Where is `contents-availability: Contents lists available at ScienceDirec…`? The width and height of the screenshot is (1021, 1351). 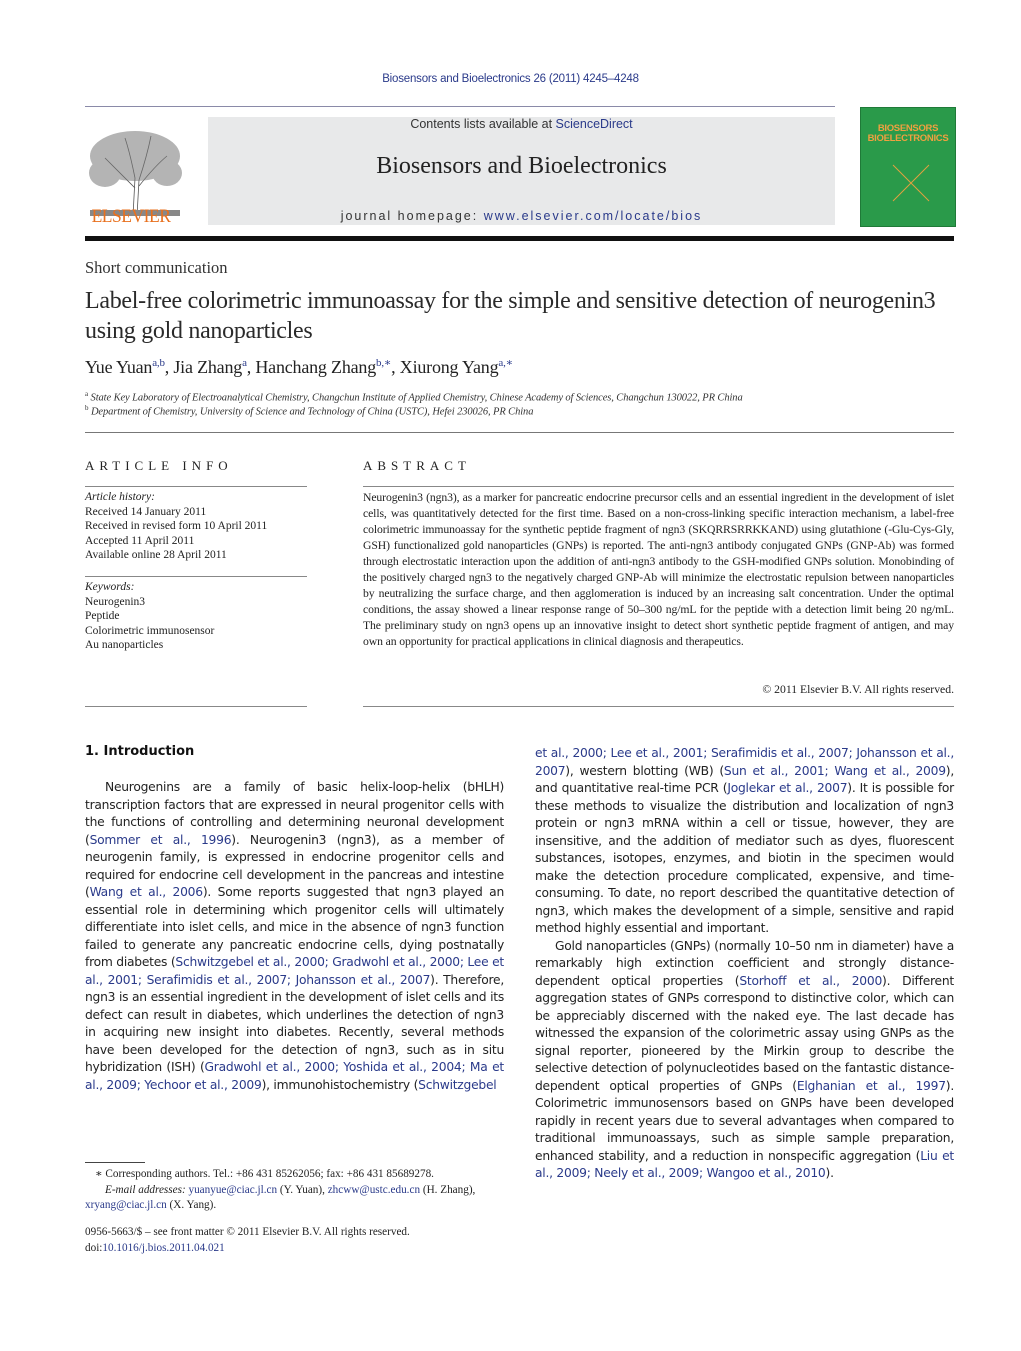 contents-availability: Contents lists available at ScienceDirec… is located at coordinates (521, 124).